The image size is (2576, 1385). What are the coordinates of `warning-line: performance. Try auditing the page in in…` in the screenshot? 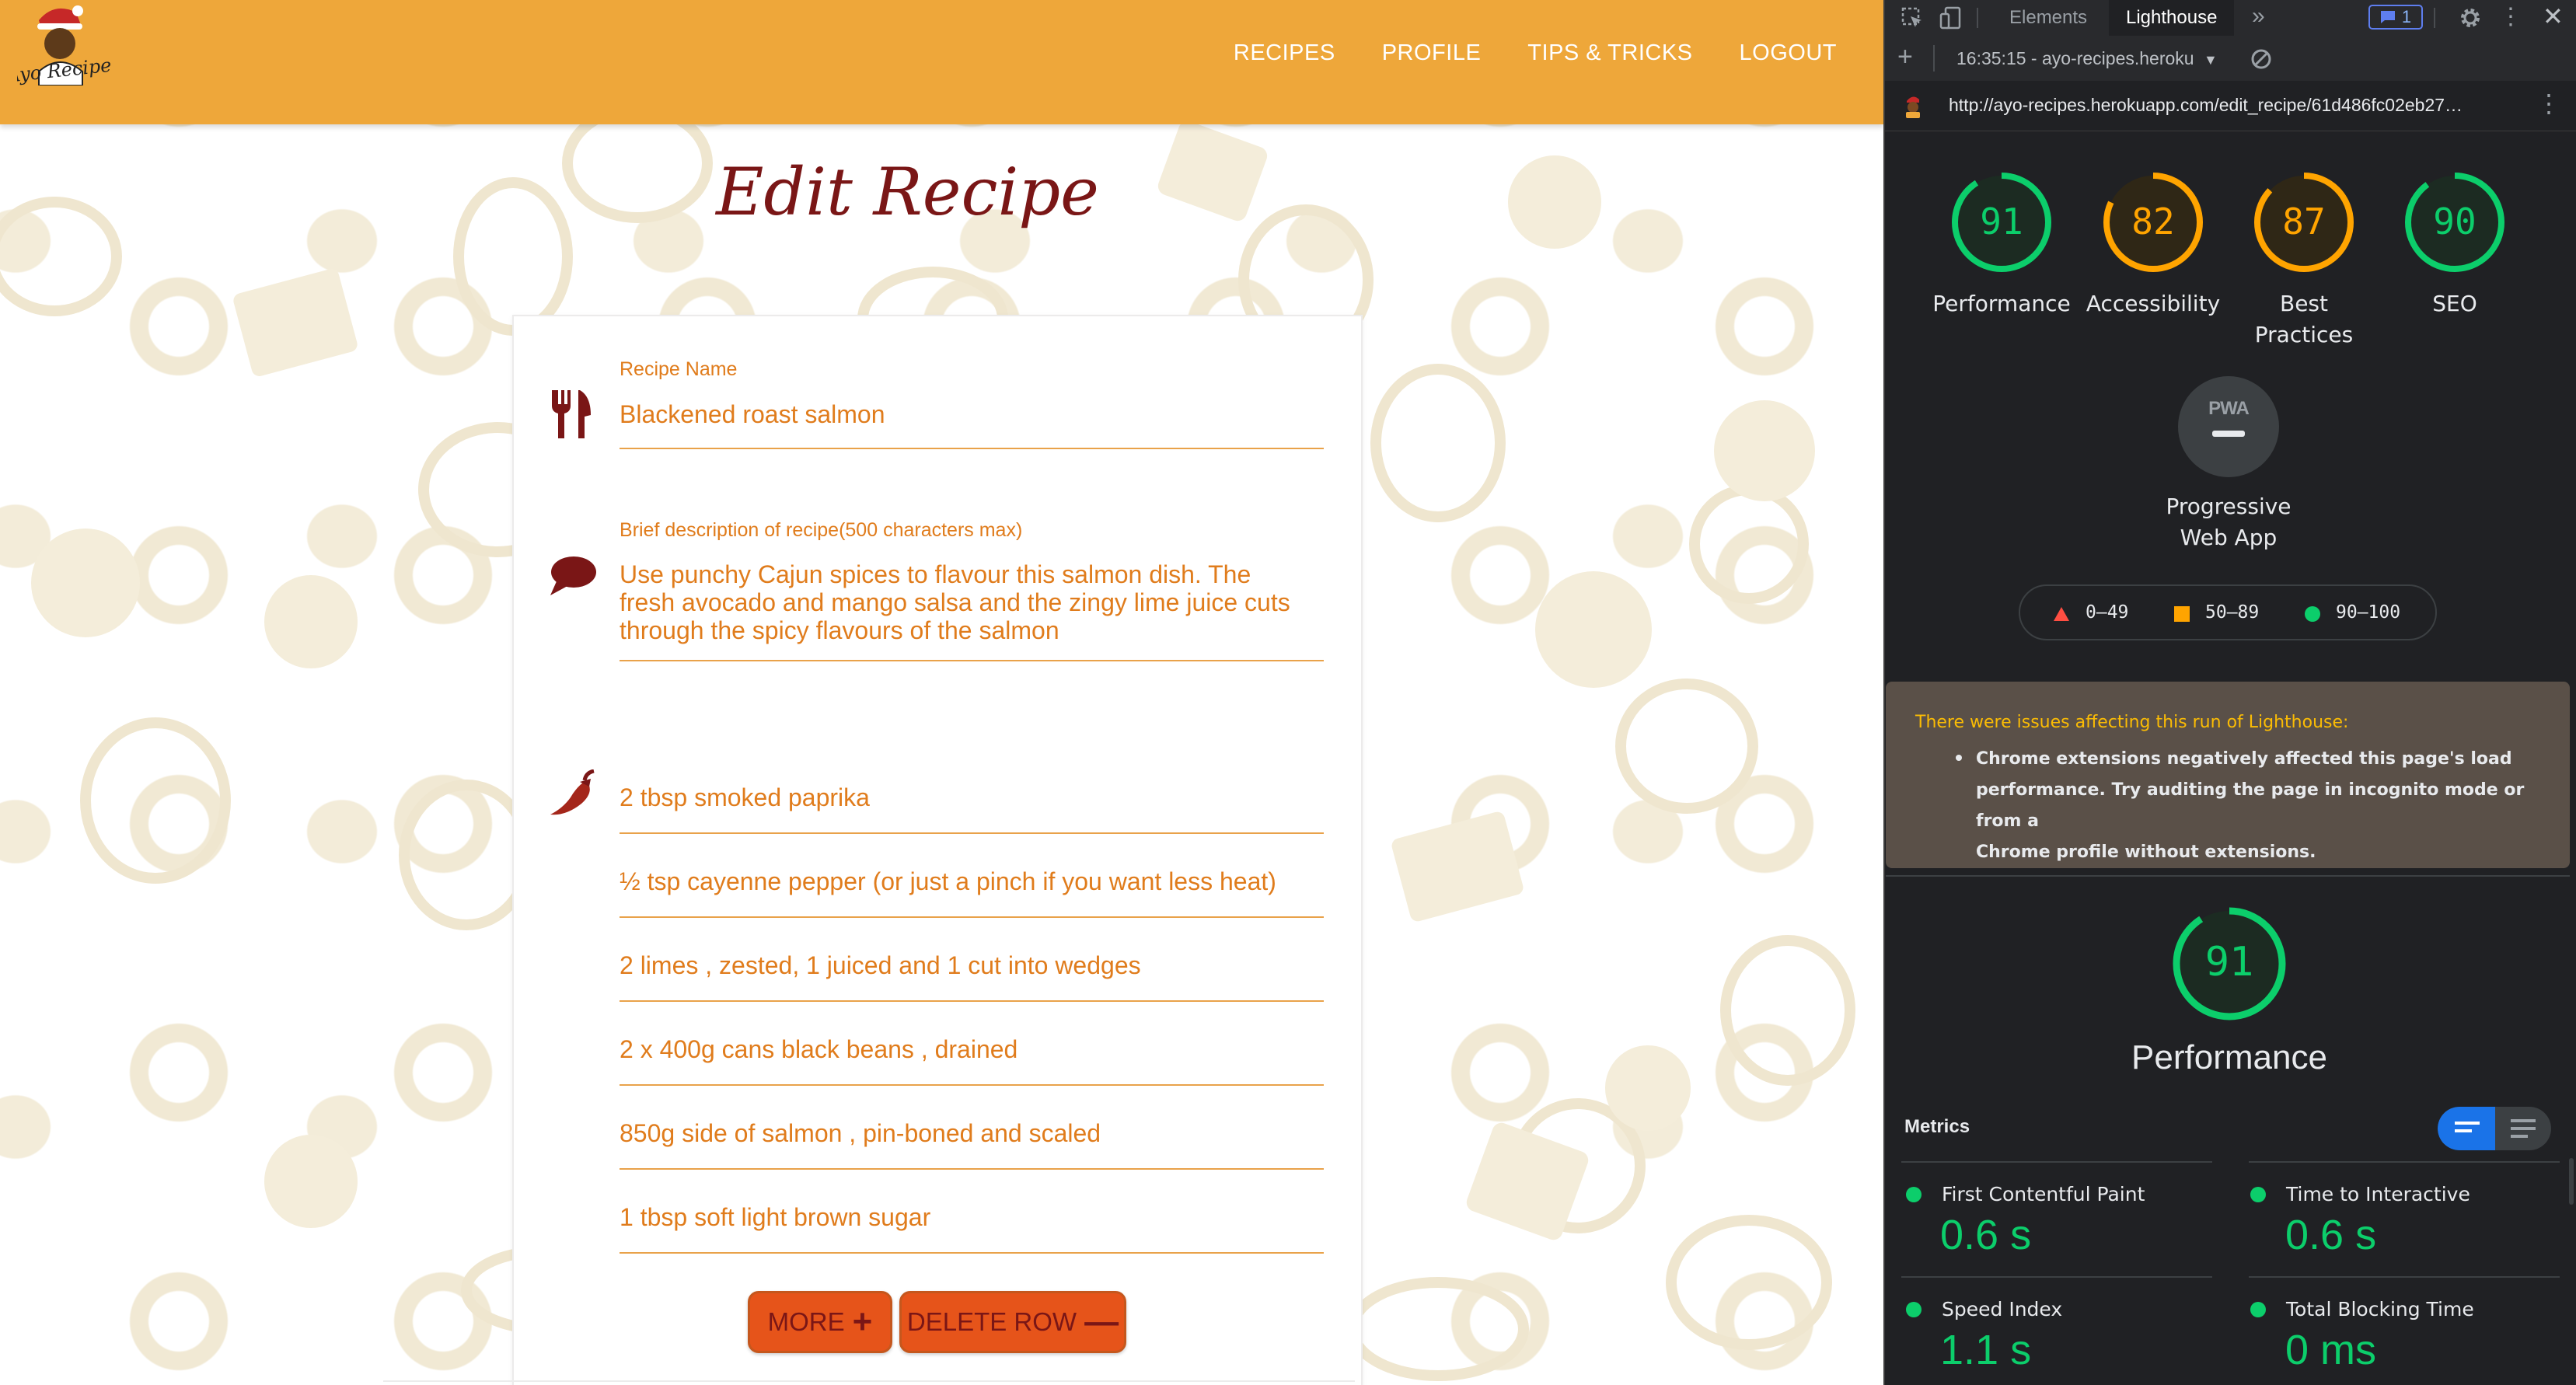 It's located at (2251, 806).